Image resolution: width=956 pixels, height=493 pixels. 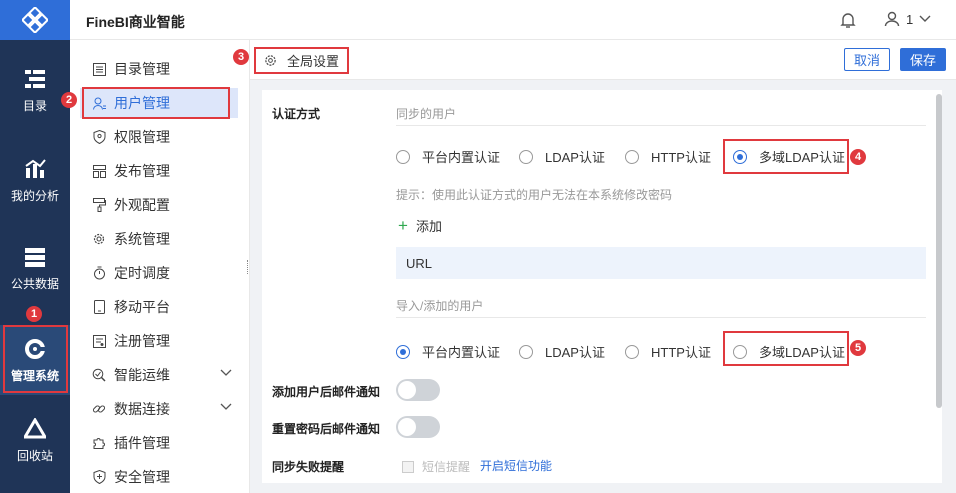 What do you see at coordinates (513, 20) in the screenshot?
I see `top-header: FineBI商业智能 1` at bounding box center [513, 20].